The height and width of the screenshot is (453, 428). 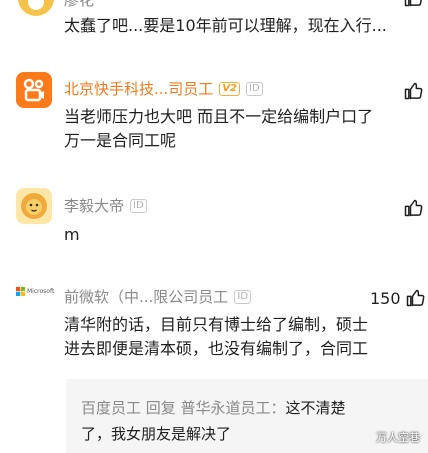 What do you see at coordinates (398, 437) in the screenshot?
I see `watermark: 万人空巷` at bounding box center [398, 437].